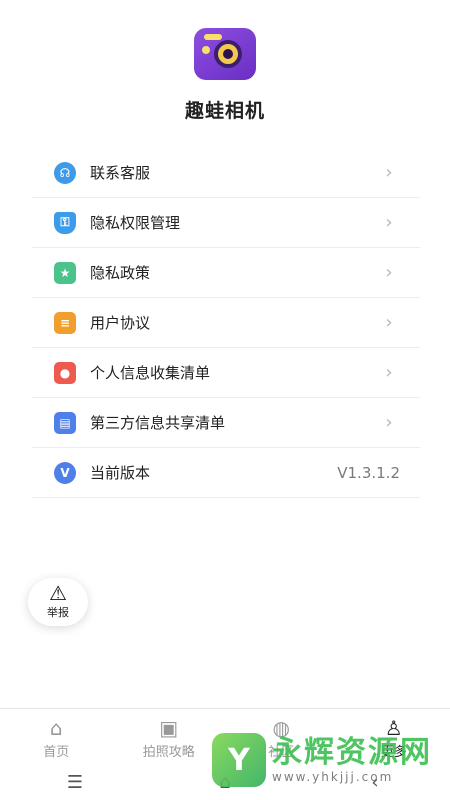  Describe the element at coordinates (158, 423) in the screenshot. I see `menu-item-label: 第三方信息共享清单` at that location.